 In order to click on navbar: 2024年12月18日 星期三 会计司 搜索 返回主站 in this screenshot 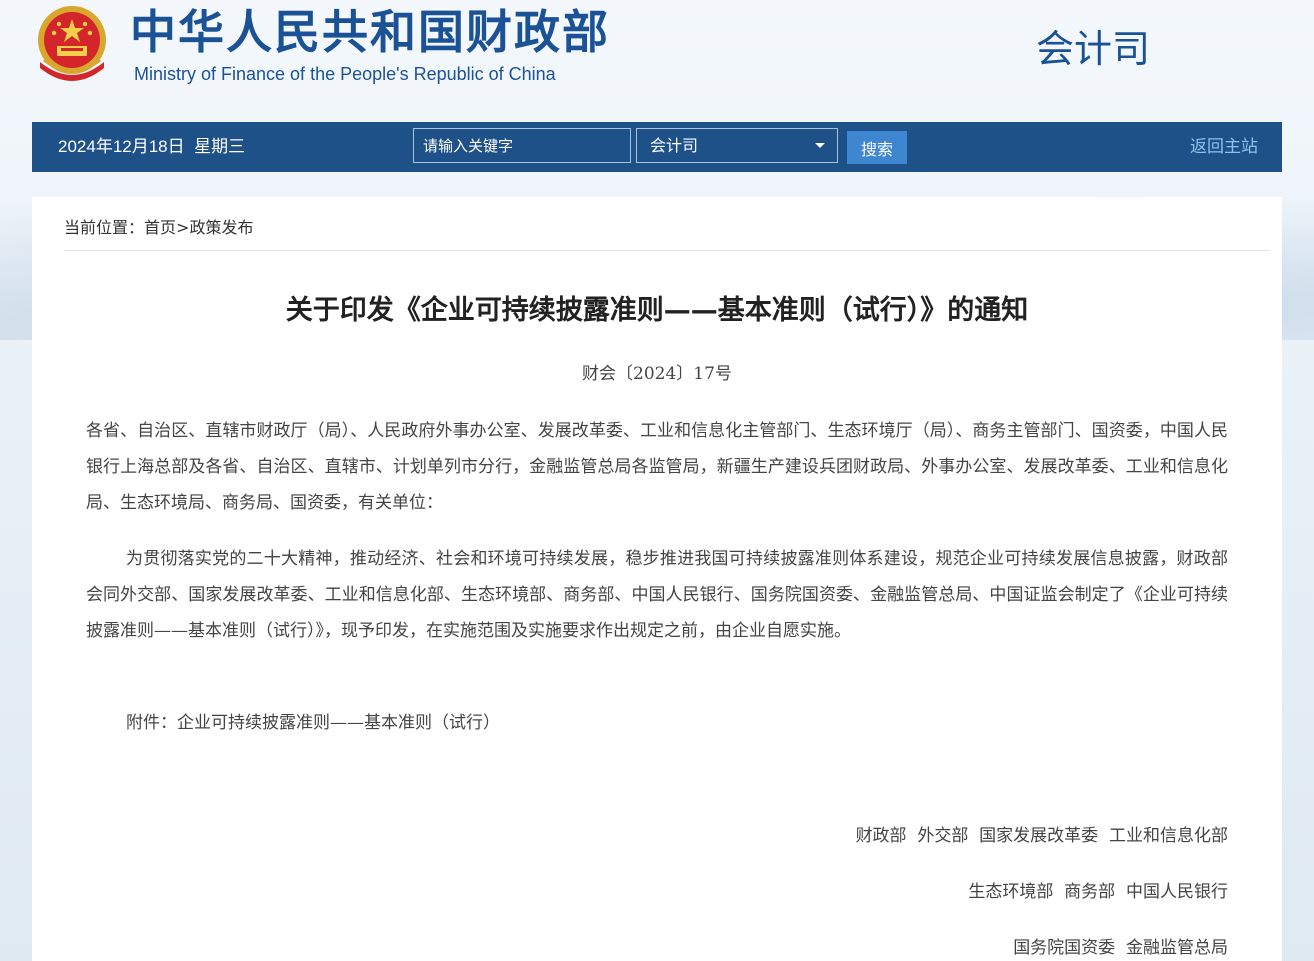, I will do `click(657, 147)`.